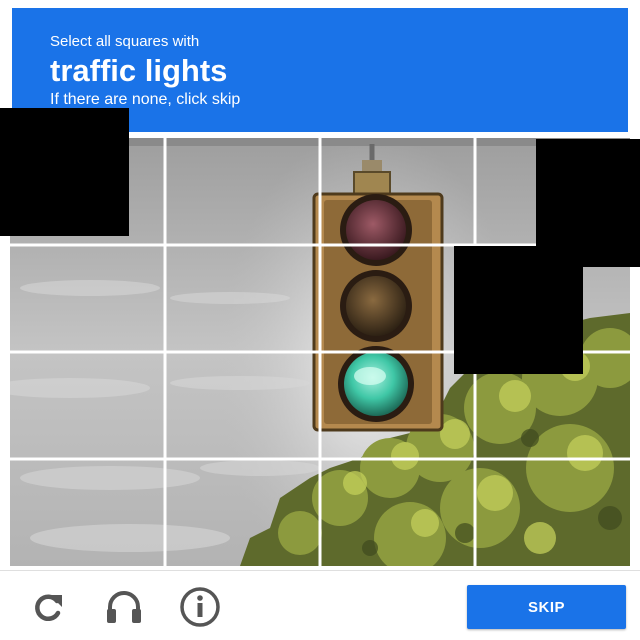 This screenshot has height=640, width=640. What do you see at coordinates (145, 99) in the screenshot?
I see `challenge-hint: If there are none, click skip` at bounding box center [145, 99].